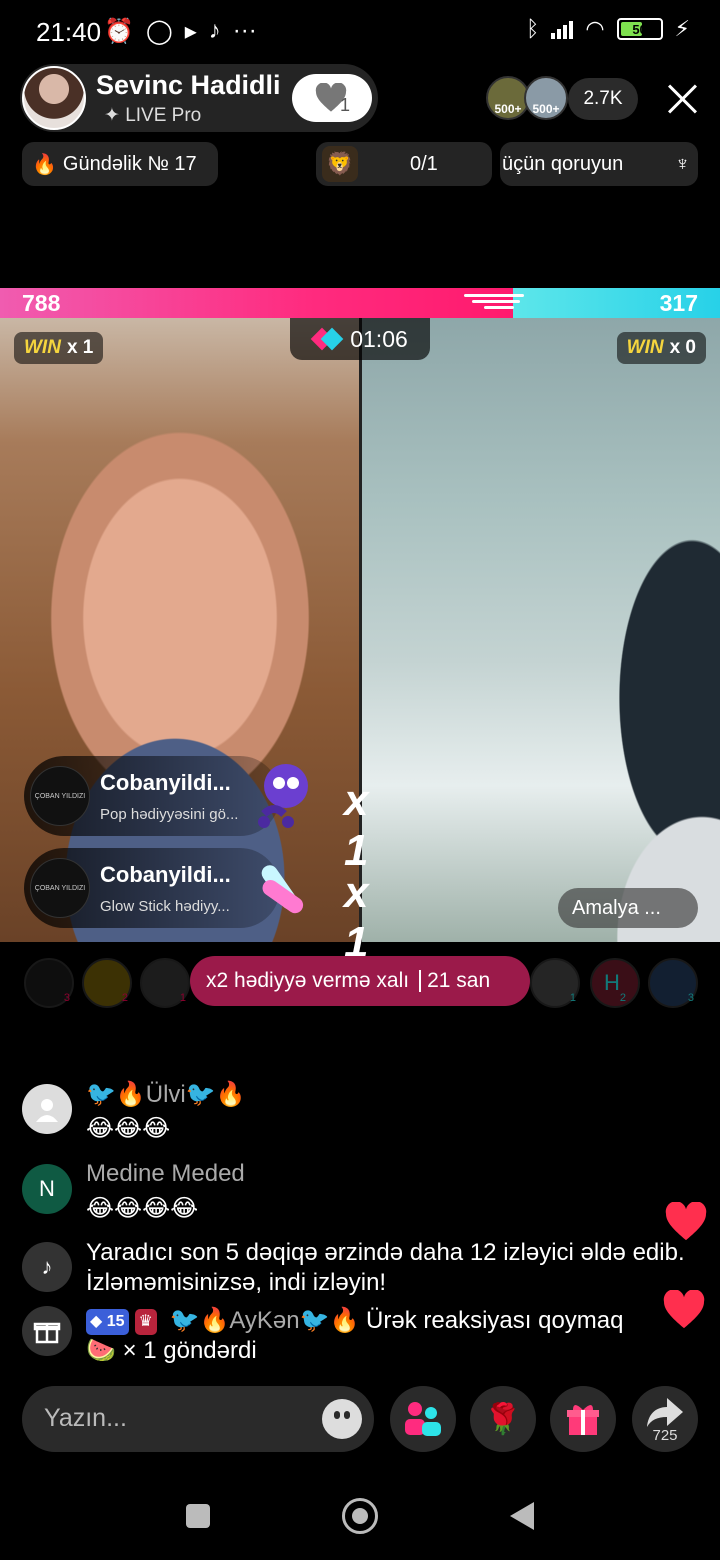  I want to click on fan-badge: ♛, so click(145, 1322).